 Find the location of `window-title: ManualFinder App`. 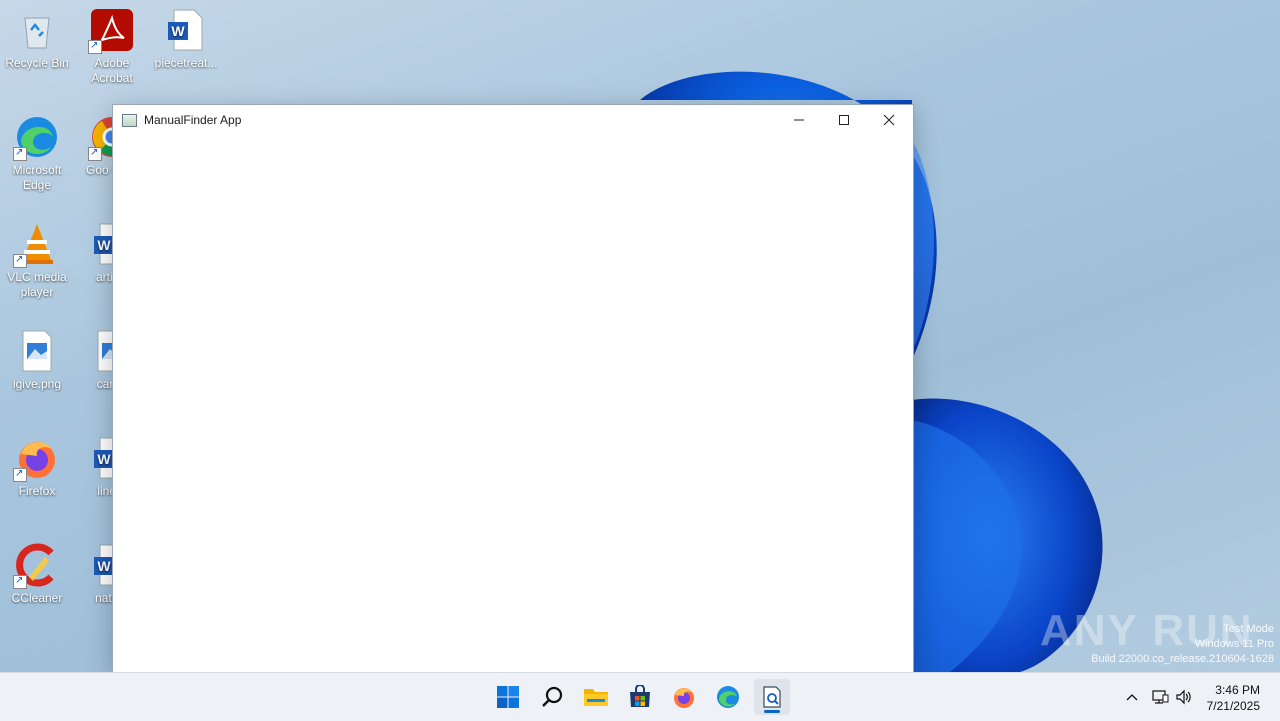

window-title: ManualFinder App is located at coordinates (193, 120).